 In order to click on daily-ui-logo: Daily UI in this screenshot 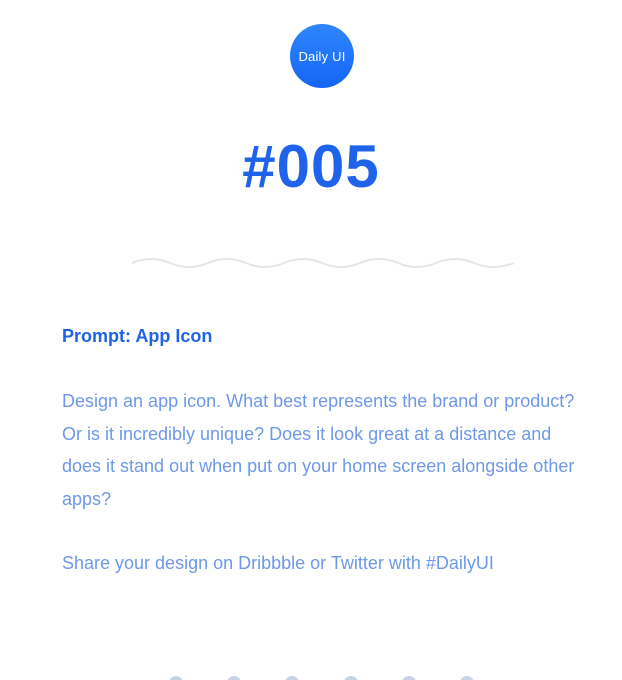, I will do `click(322, 56)`.